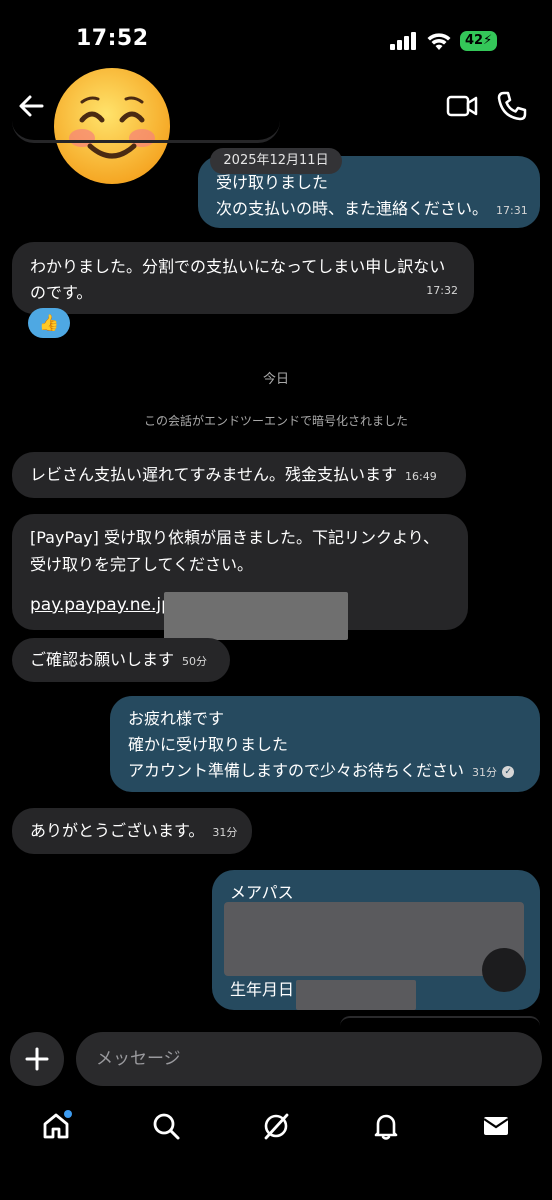 The height and width of the screenshot is (1200, 552). What do you see at coordinates (243, 278) in the screenshot?
I see `message-incoming: わかりました。分割での支払いになってしまい申し訳ない のです。 17:32` at bounding box center [243, 278].